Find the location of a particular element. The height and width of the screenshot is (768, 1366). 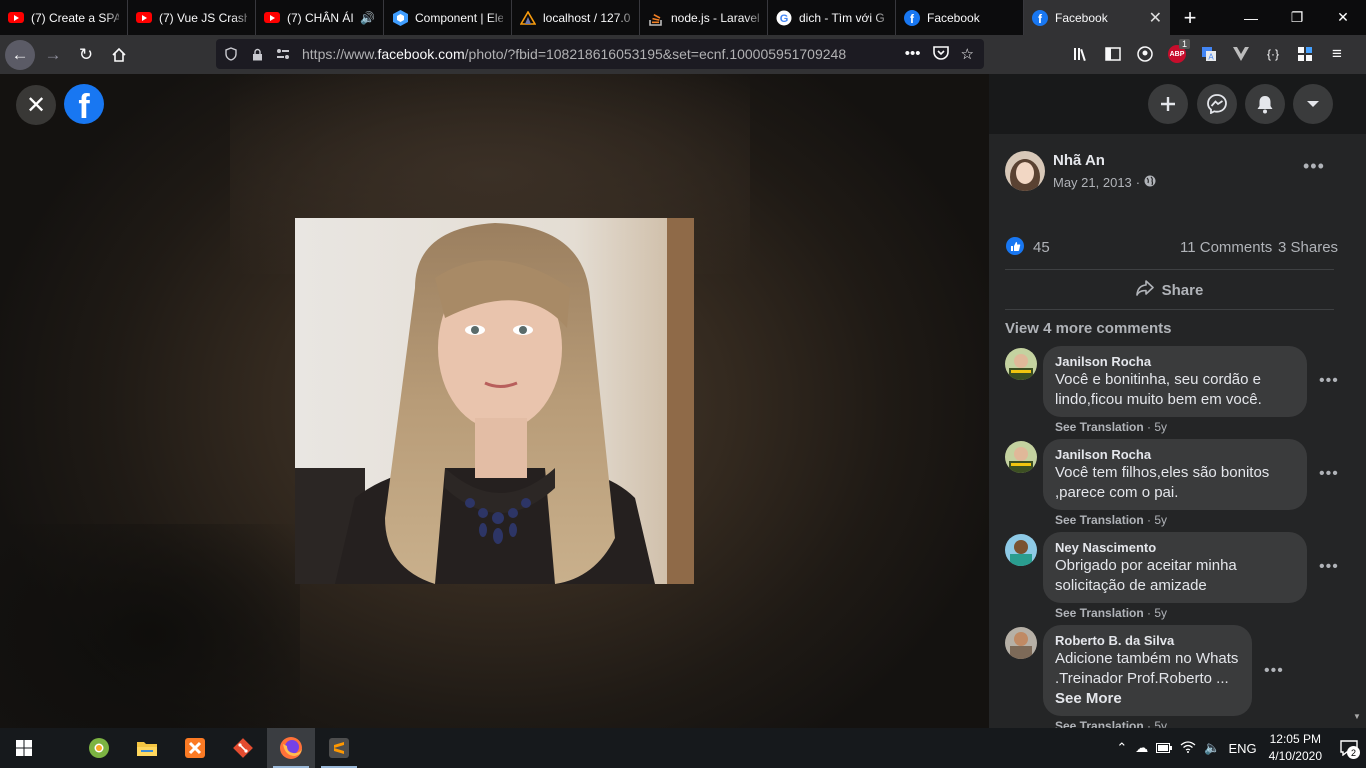

speaker-icon: 🔊 is located at coordinates (367, 18).